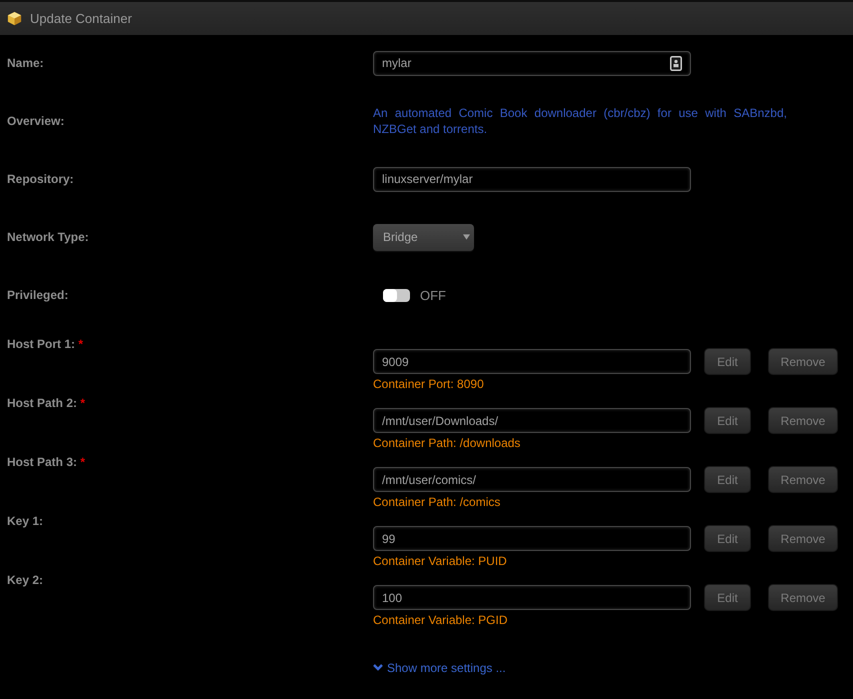 The height and width of the screenshot is (699, 853). Describe the element at coordinates (35, 121) in the screenshot. I see `field-label: Overview:` at that location.